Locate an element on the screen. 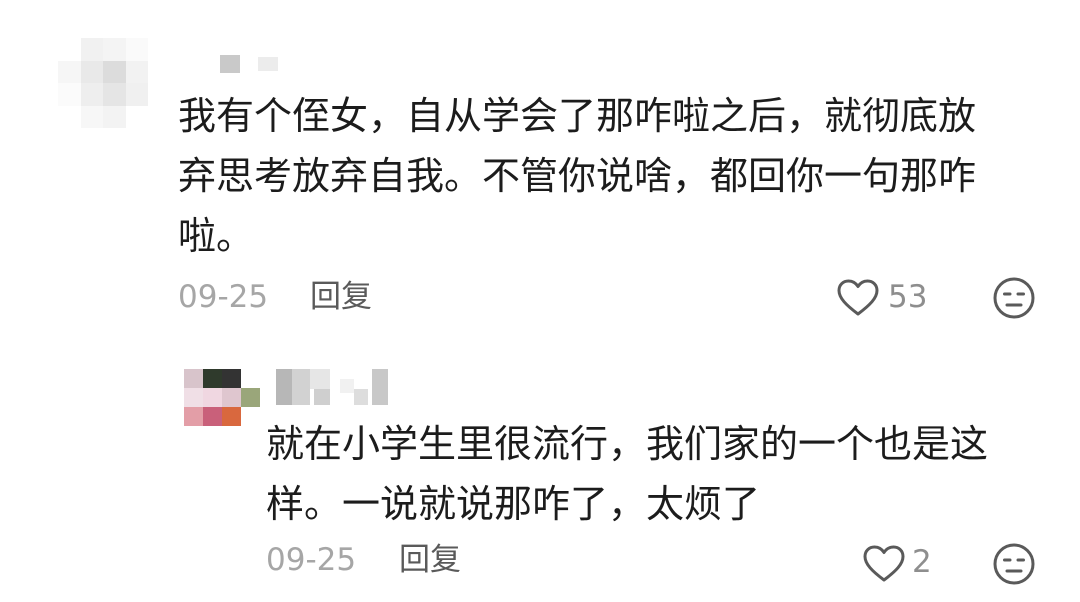  comment-text: 就在小学生里很流行，我们家的一个也是这 样。一说就说那咋了，太烦了 is located at coordinates (627, 474).